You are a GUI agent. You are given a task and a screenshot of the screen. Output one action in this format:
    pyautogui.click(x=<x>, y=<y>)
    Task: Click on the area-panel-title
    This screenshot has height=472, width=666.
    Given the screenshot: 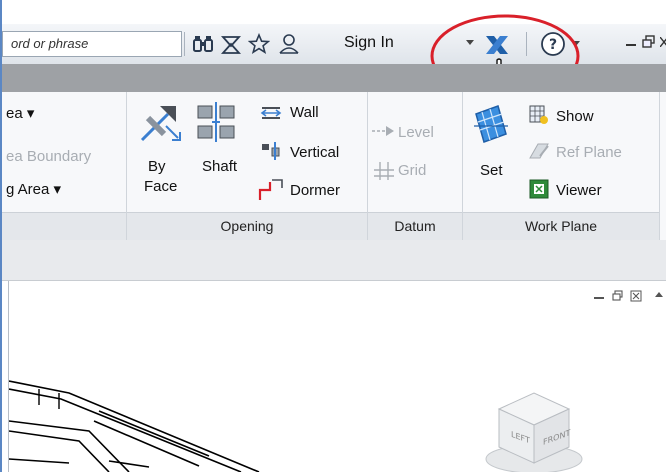 What is the action you would take?
    pyautogui.click(x=64, y=226)
    